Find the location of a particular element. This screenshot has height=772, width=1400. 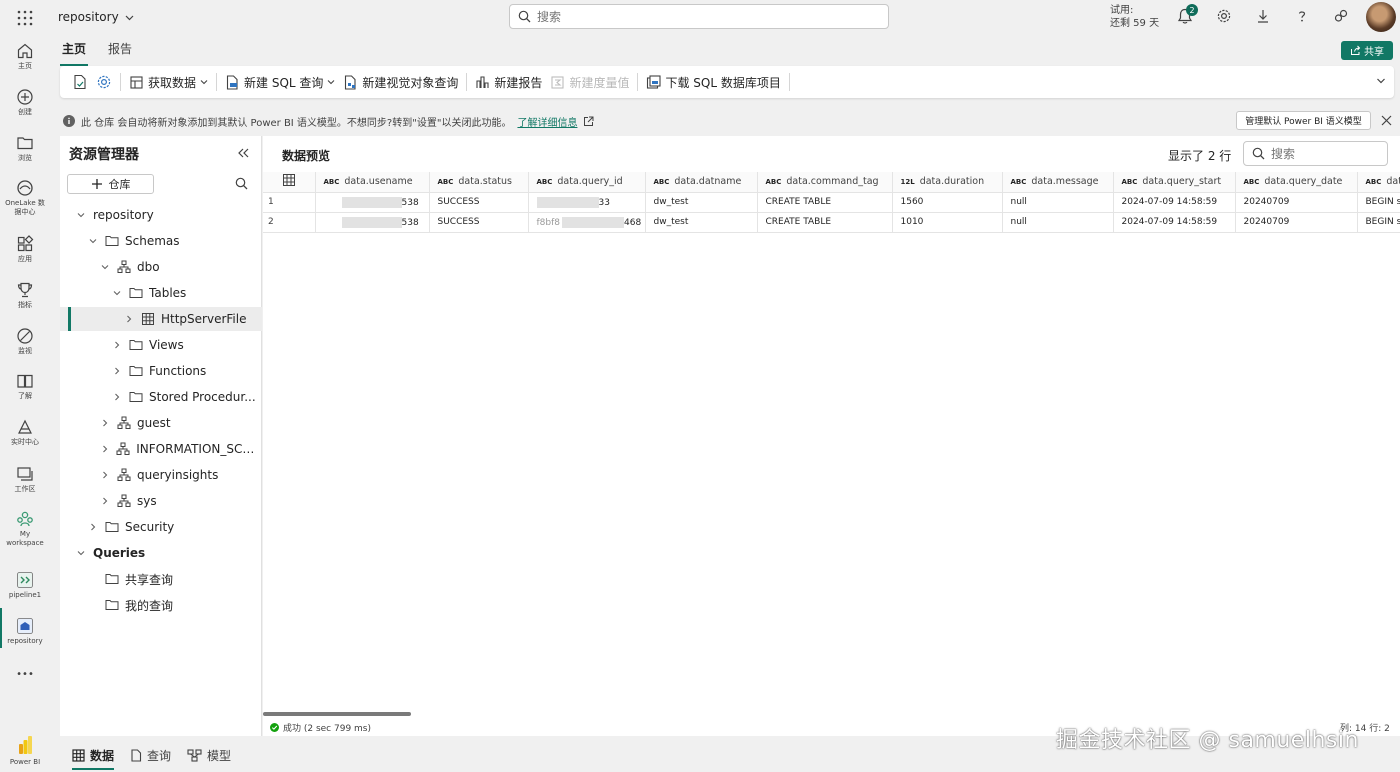

column-header: ABC data.query_start is located at coordinates (1174, 182).